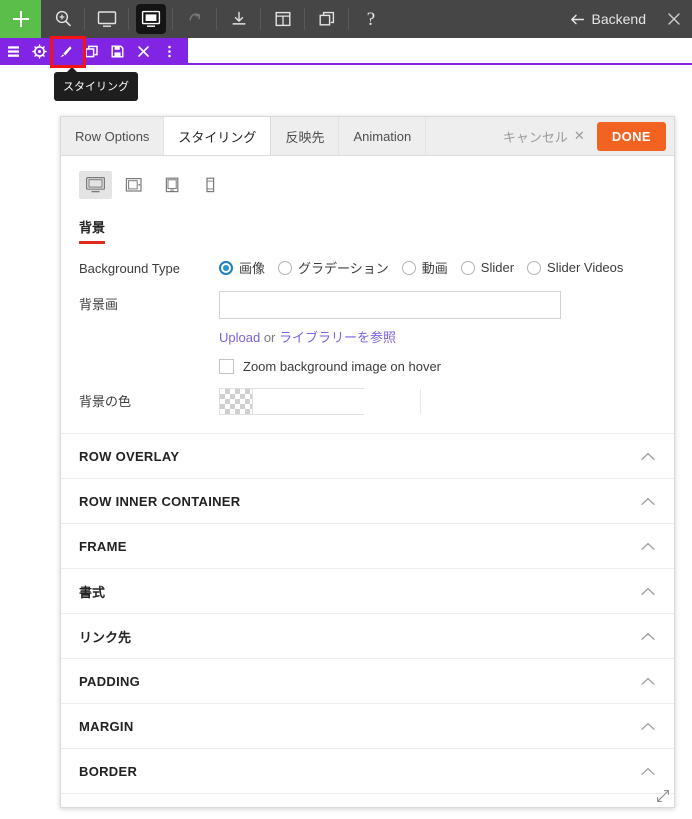 The width and height of the screenshot is (692, 819). What do you see at coordinates (160, 501) in the screenshot?
I see `accordion-label: ROW INNER CONTAINER` at bounding box center [160, 501].